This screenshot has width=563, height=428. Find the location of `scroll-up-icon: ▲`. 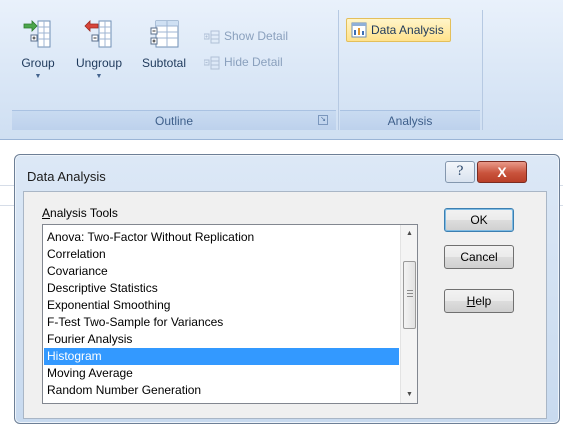

scroll-up-icon: ▲ is located at coordinates (409, 233).